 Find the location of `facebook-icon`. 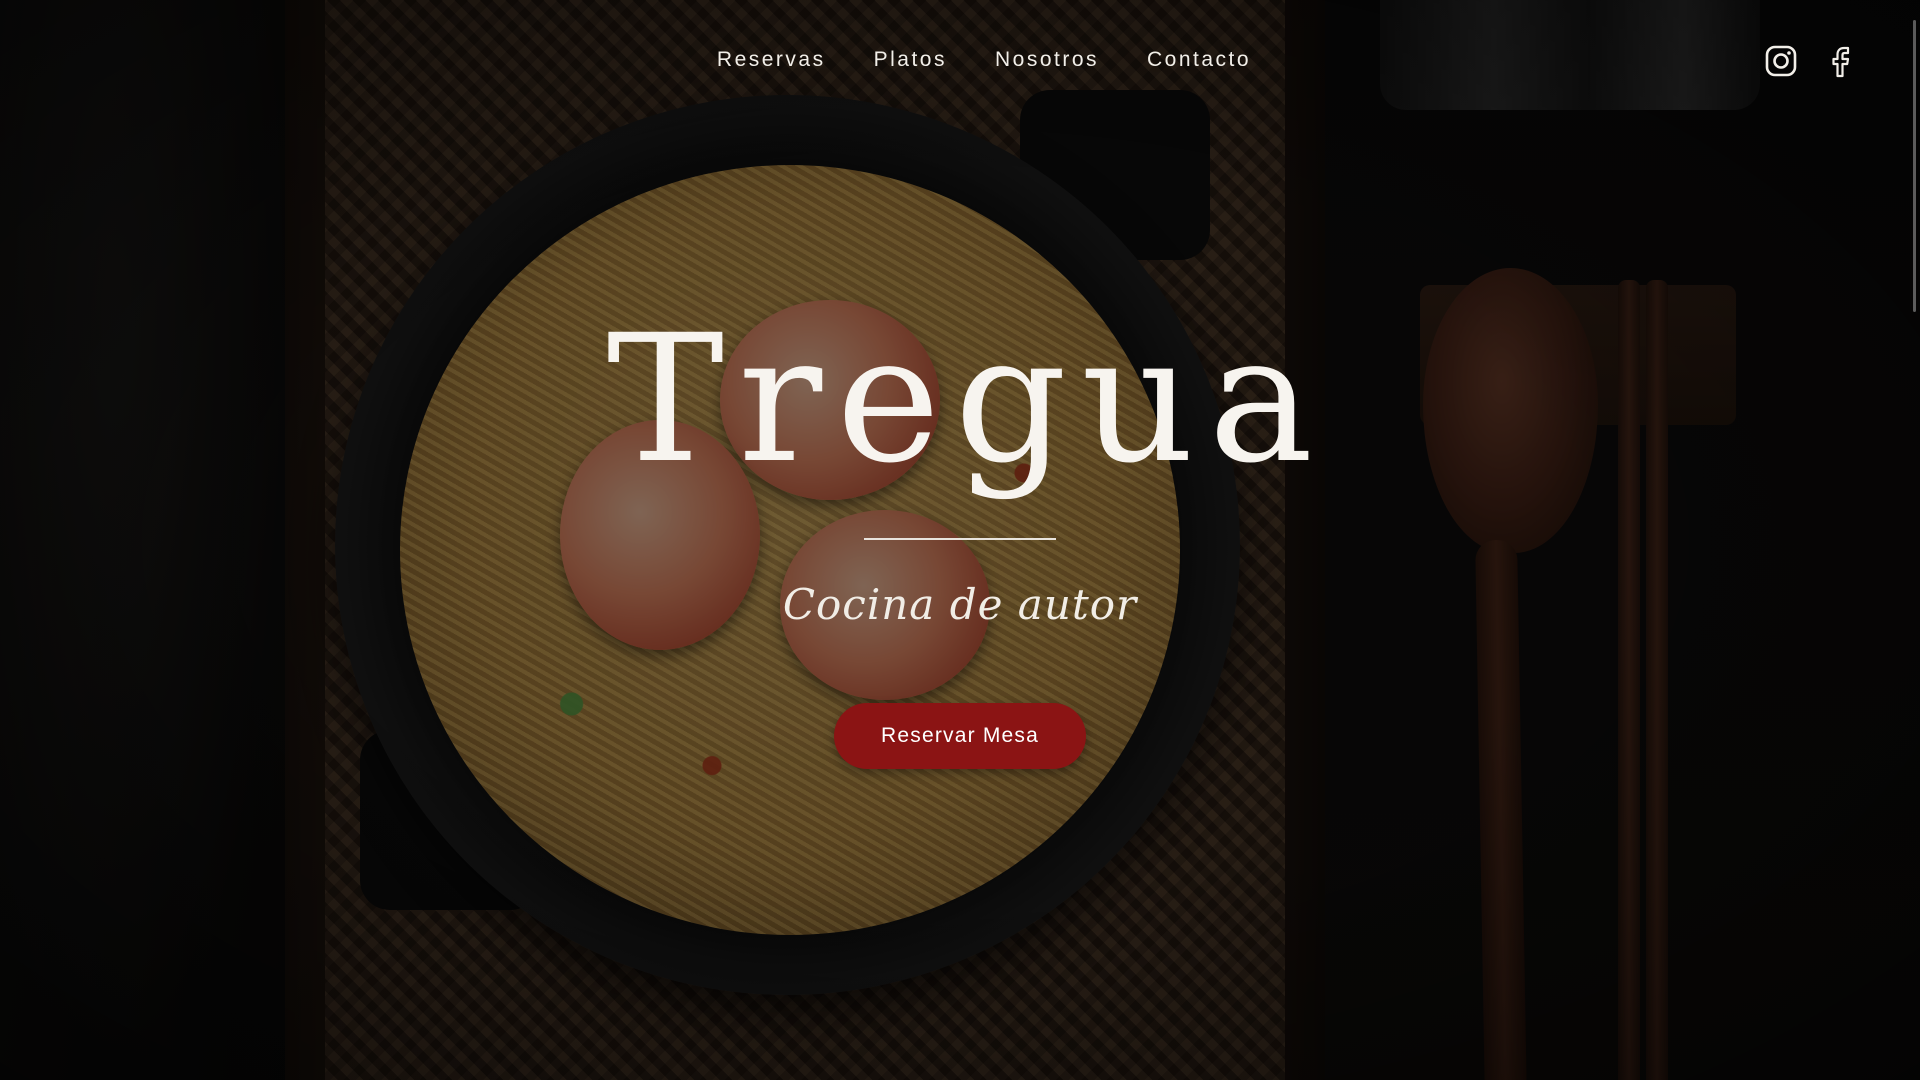

facebook-icon is located at coordinates (1841, 62).